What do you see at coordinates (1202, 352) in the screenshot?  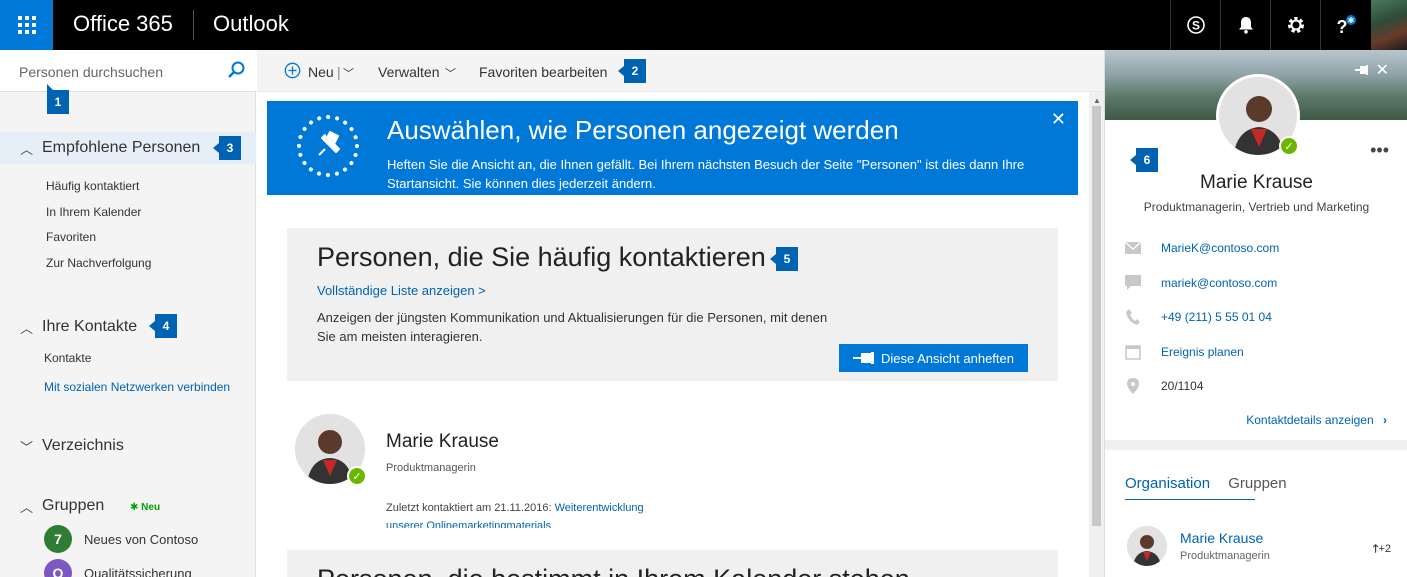 I see `schedule-link: Ereignis planen` at bounding box center [1202, 352].